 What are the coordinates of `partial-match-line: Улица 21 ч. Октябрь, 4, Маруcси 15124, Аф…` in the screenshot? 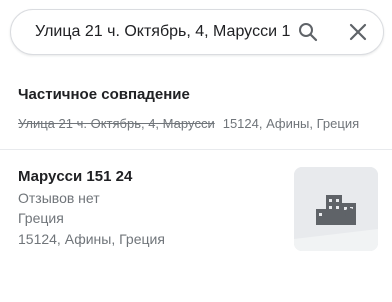 It's located at (188, 123).